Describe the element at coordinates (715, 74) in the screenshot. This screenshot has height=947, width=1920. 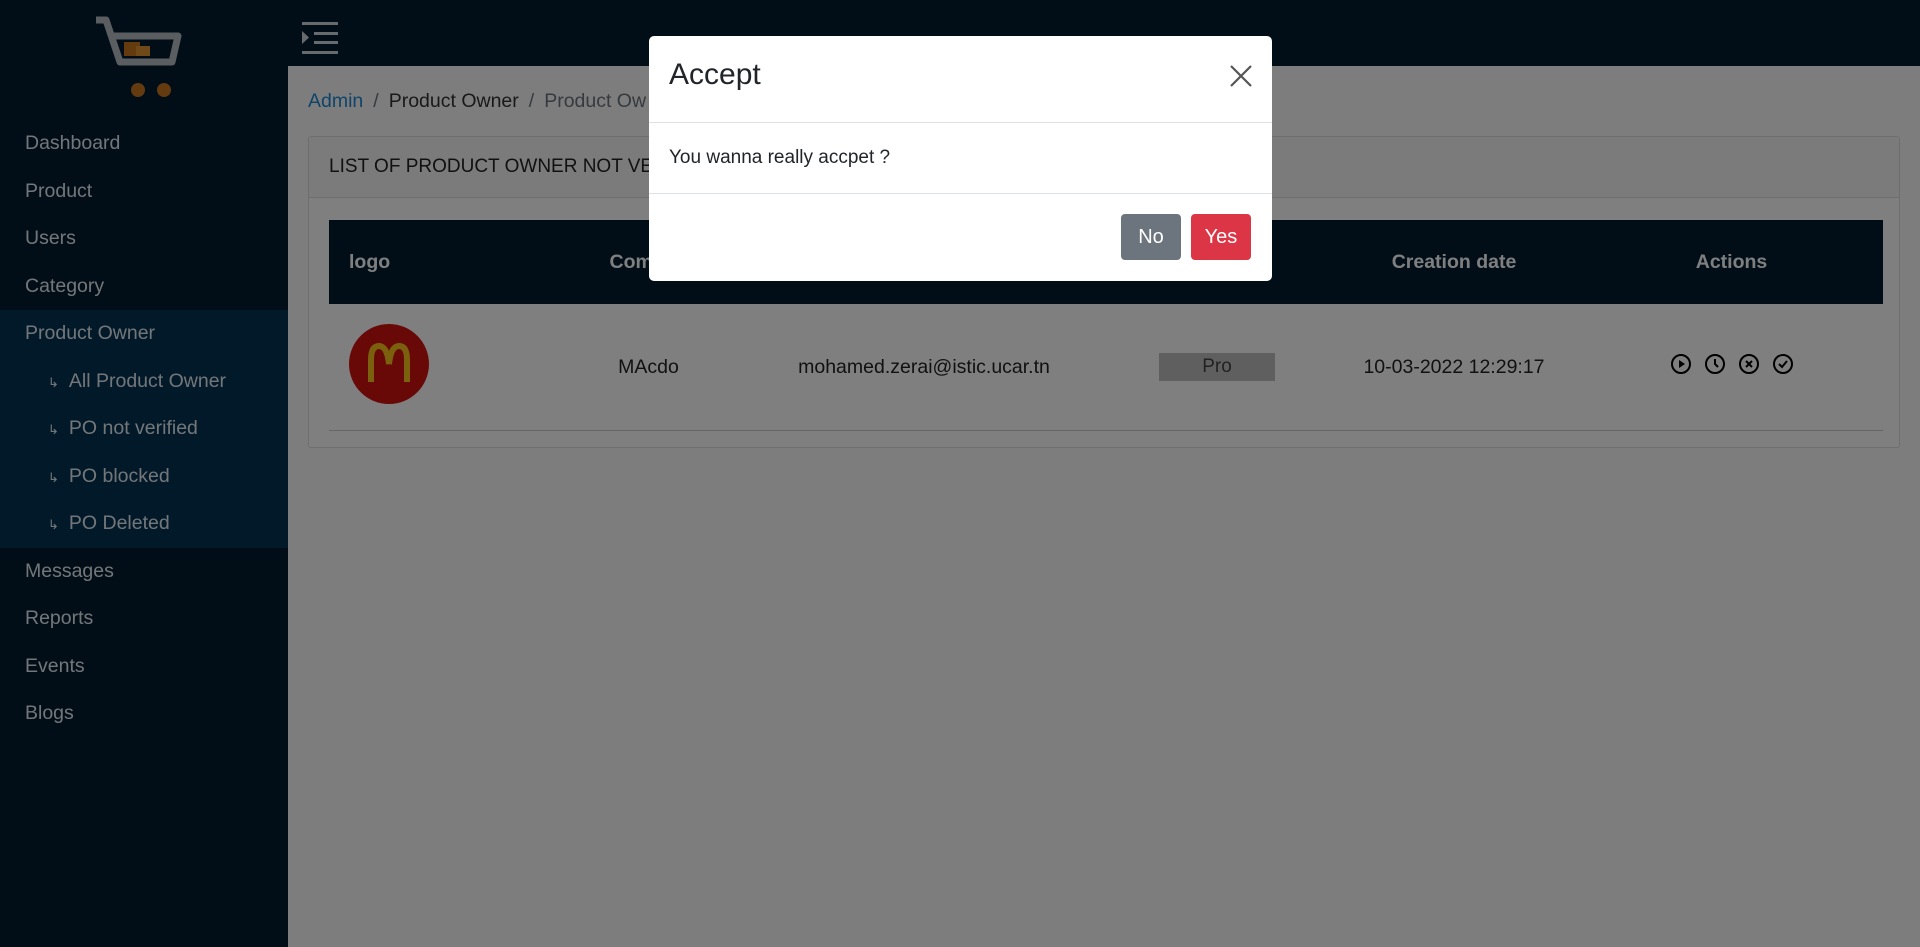
I see `modal-title: Accept` at that location.